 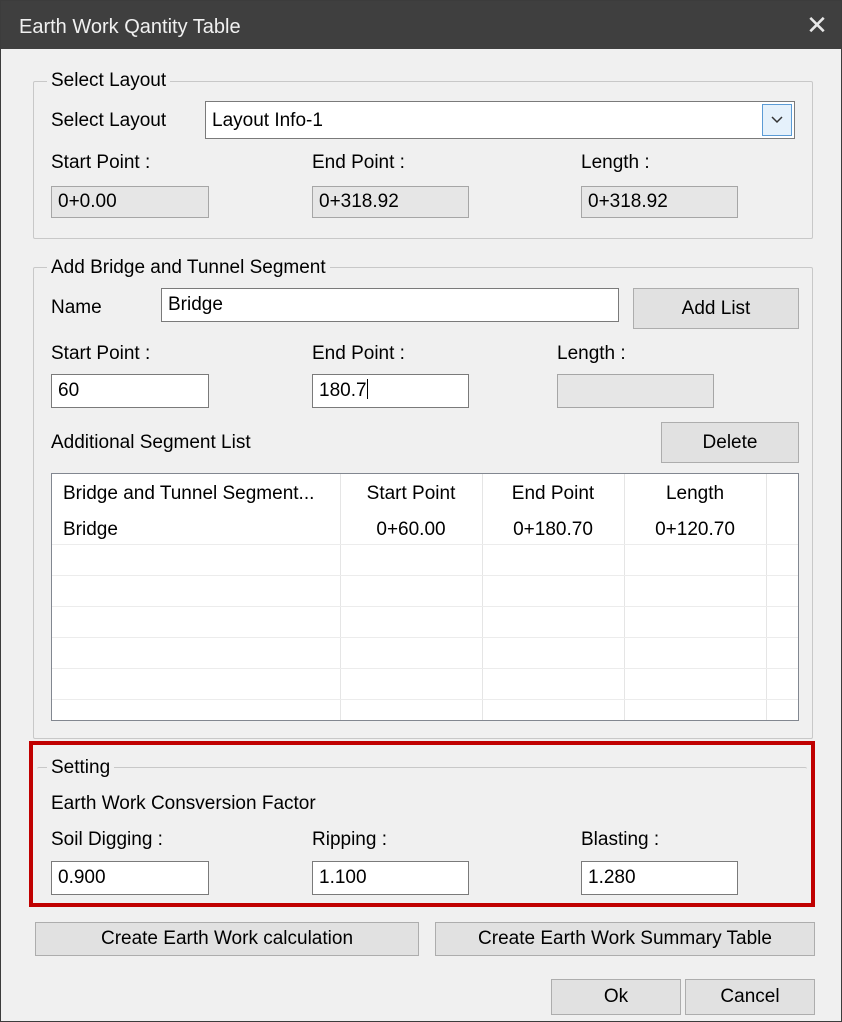 What do you see at coordinates (411, 529) in the screenshot?
I see `row-start-point: 0+60.00` at bounding box center [411, 529].